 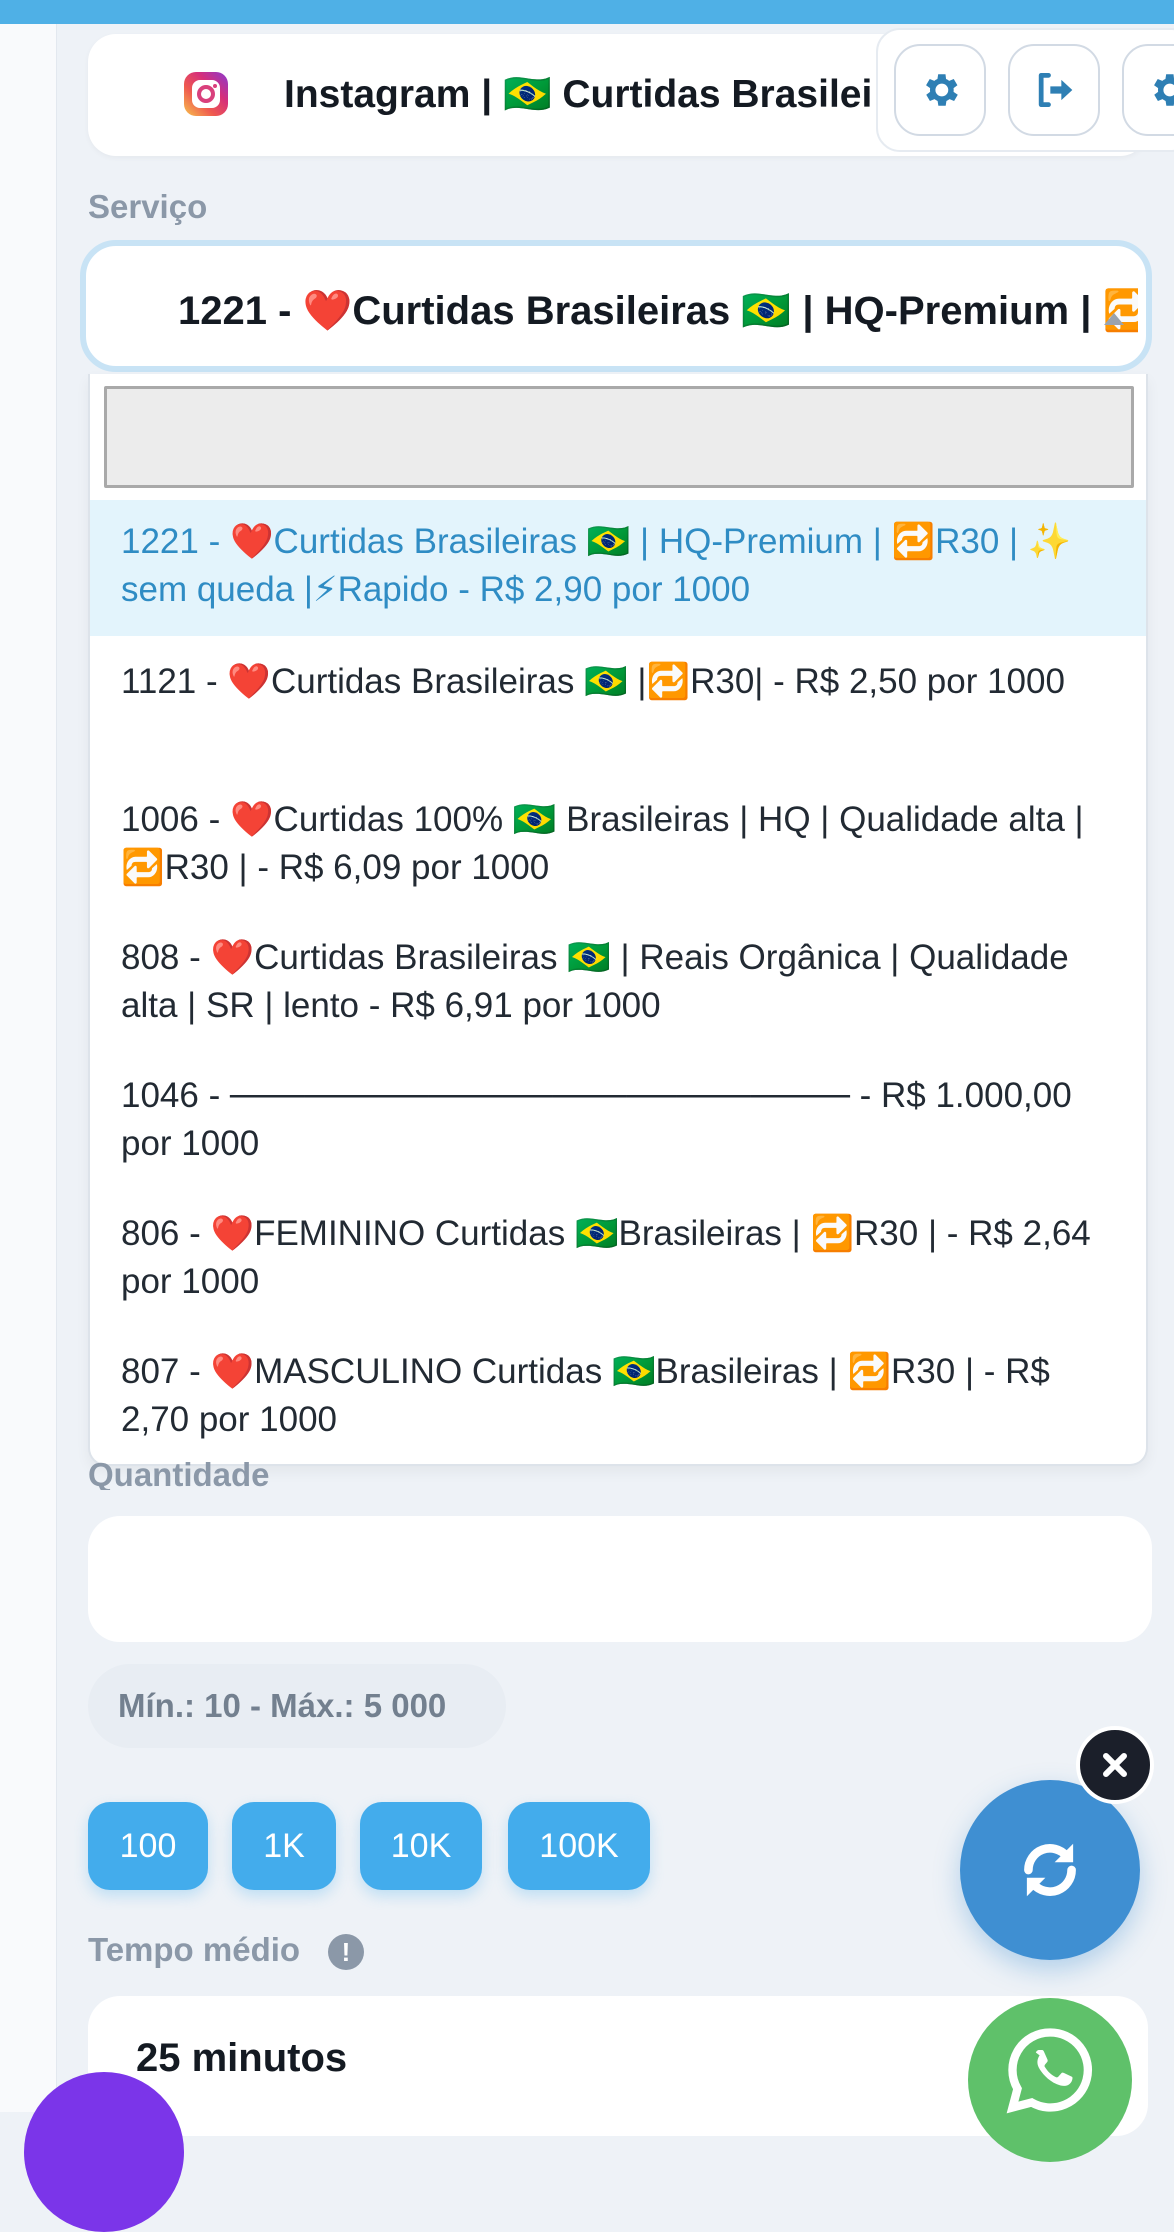 I want to click on refresh-icon, so click(x=1050, y=1870).